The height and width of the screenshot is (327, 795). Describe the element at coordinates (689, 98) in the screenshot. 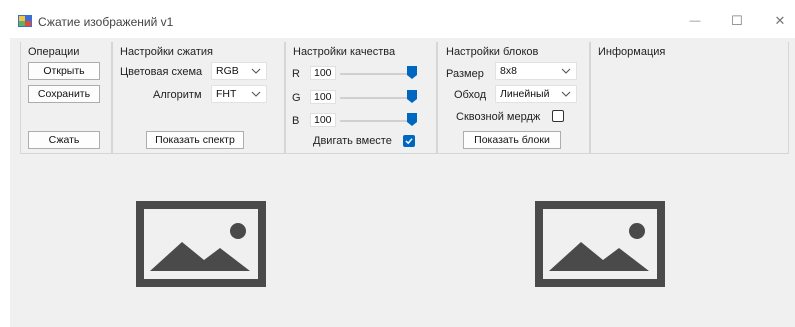

I see `info-group` at that location.